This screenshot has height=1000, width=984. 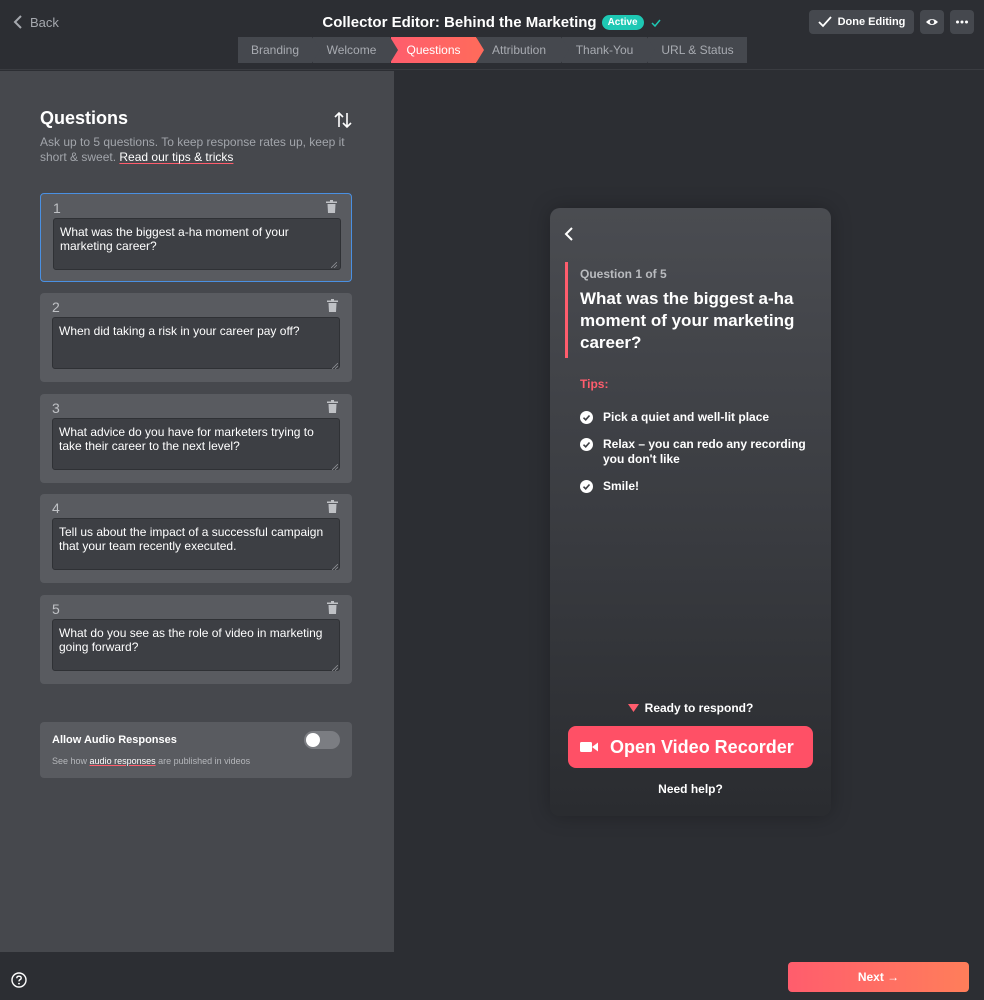 What do you see at coordinates (313, 740) in the screenshot?
I see `toggle-knob` at bounding box center [313, 740].